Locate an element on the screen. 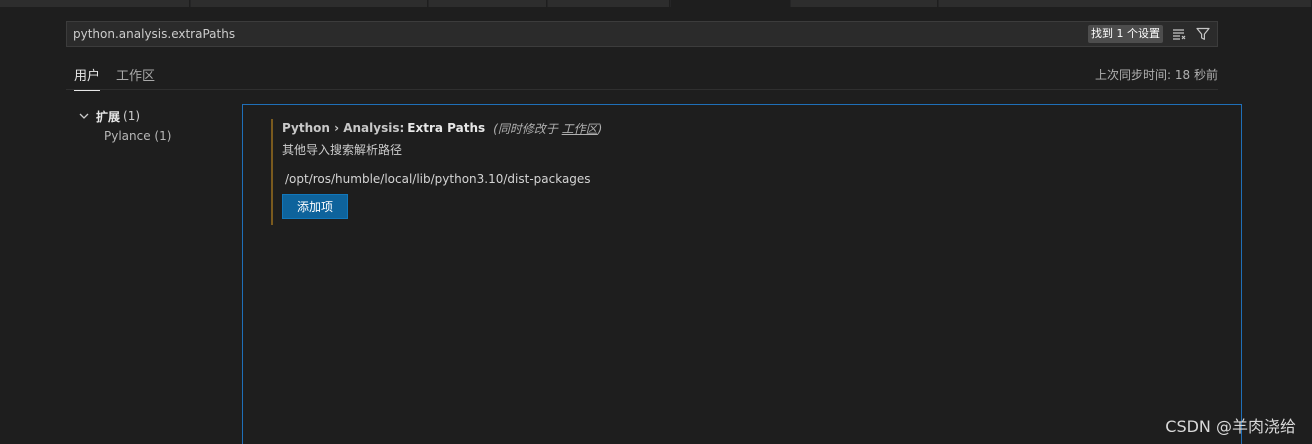 This screenshot has height=444, width=1312. watermark: CSDN @羊肉浇给 is located at coordinates (1230, 426).